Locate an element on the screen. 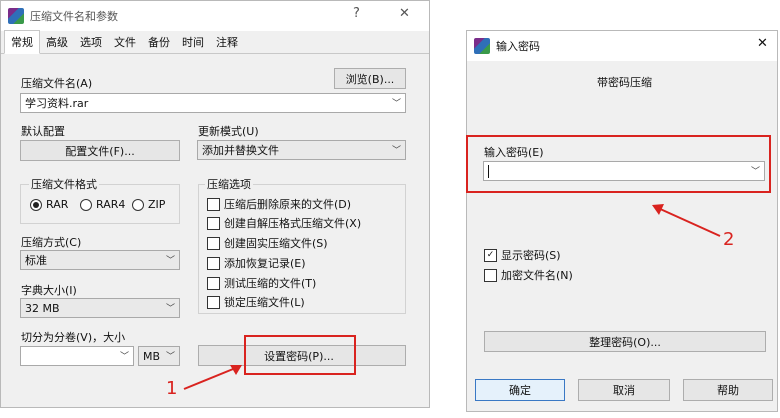 This screenshot has height=418, width=780. split-unit-value: MB is located at coordinates (152, 356).